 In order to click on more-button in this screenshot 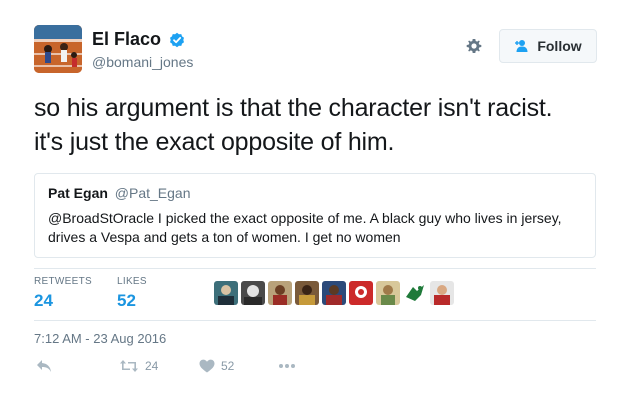, I will do `click(287, 366)`.